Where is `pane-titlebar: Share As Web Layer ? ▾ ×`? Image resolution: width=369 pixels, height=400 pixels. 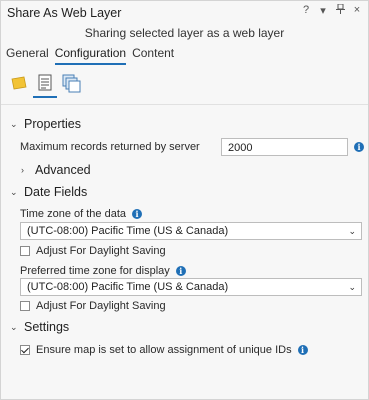 pane-titlebar: Share As Web Layer ? ▾ × is located at coordinates (184, 12).